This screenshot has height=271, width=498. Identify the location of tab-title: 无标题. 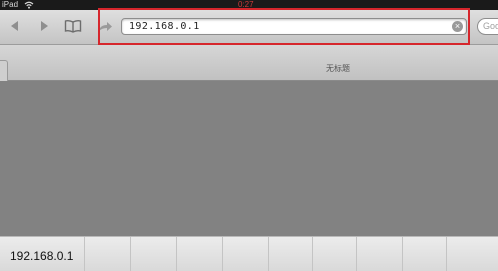
(338, 69).